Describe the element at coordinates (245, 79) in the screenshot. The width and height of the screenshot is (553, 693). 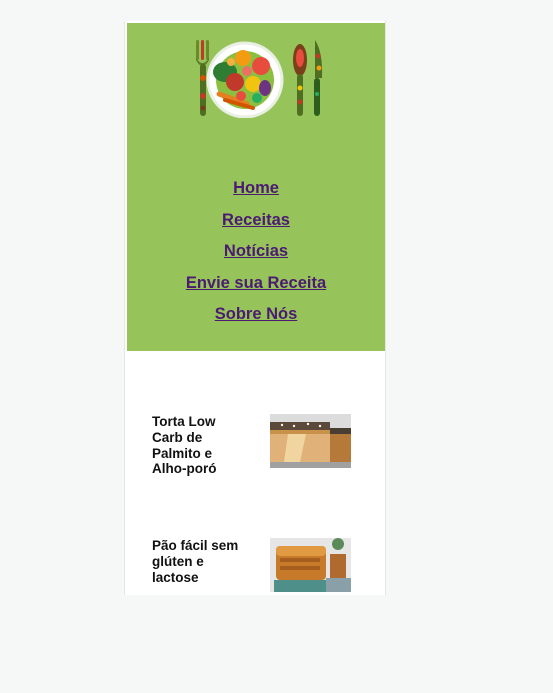
I see `vegetable-plate-icon` at that location.